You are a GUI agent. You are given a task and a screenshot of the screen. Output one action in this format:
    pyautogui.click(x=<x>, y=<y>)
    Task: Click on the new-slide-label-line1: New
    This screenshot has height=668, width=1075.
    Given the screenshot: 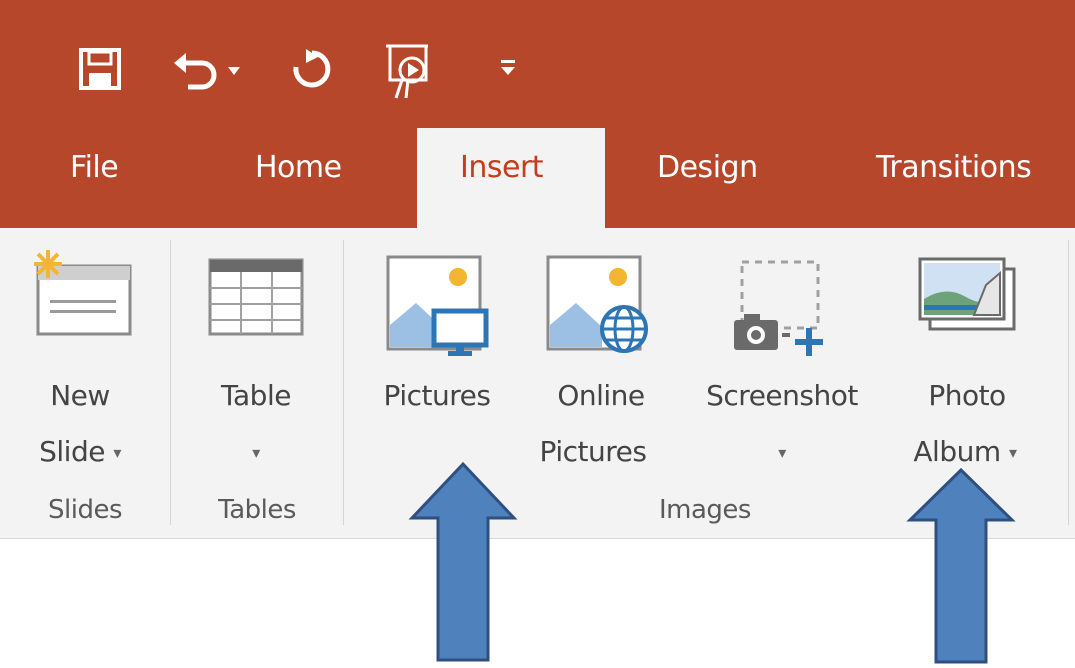 What is the action you would take?
    pyautogui.click(x=80, y=395)
    